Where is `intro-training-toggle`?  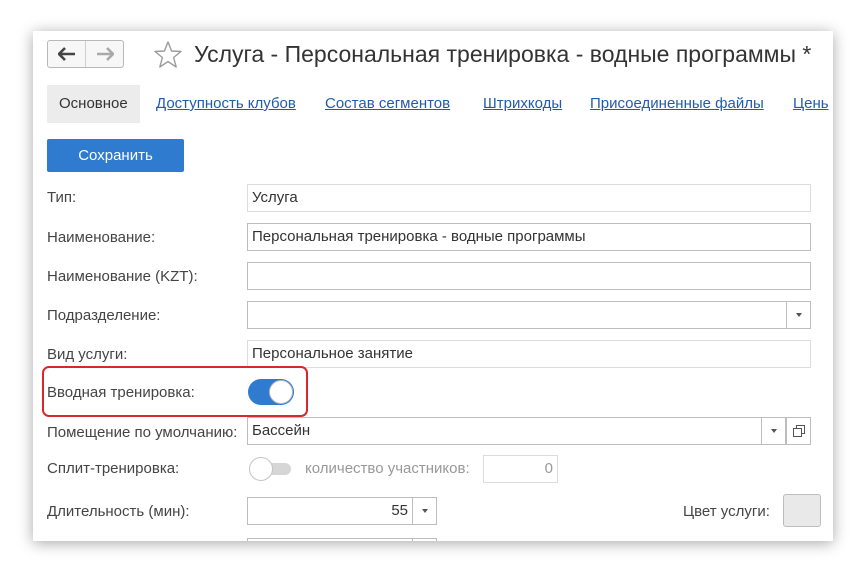 intro-training-toggle is located at coordinates (271, 392).